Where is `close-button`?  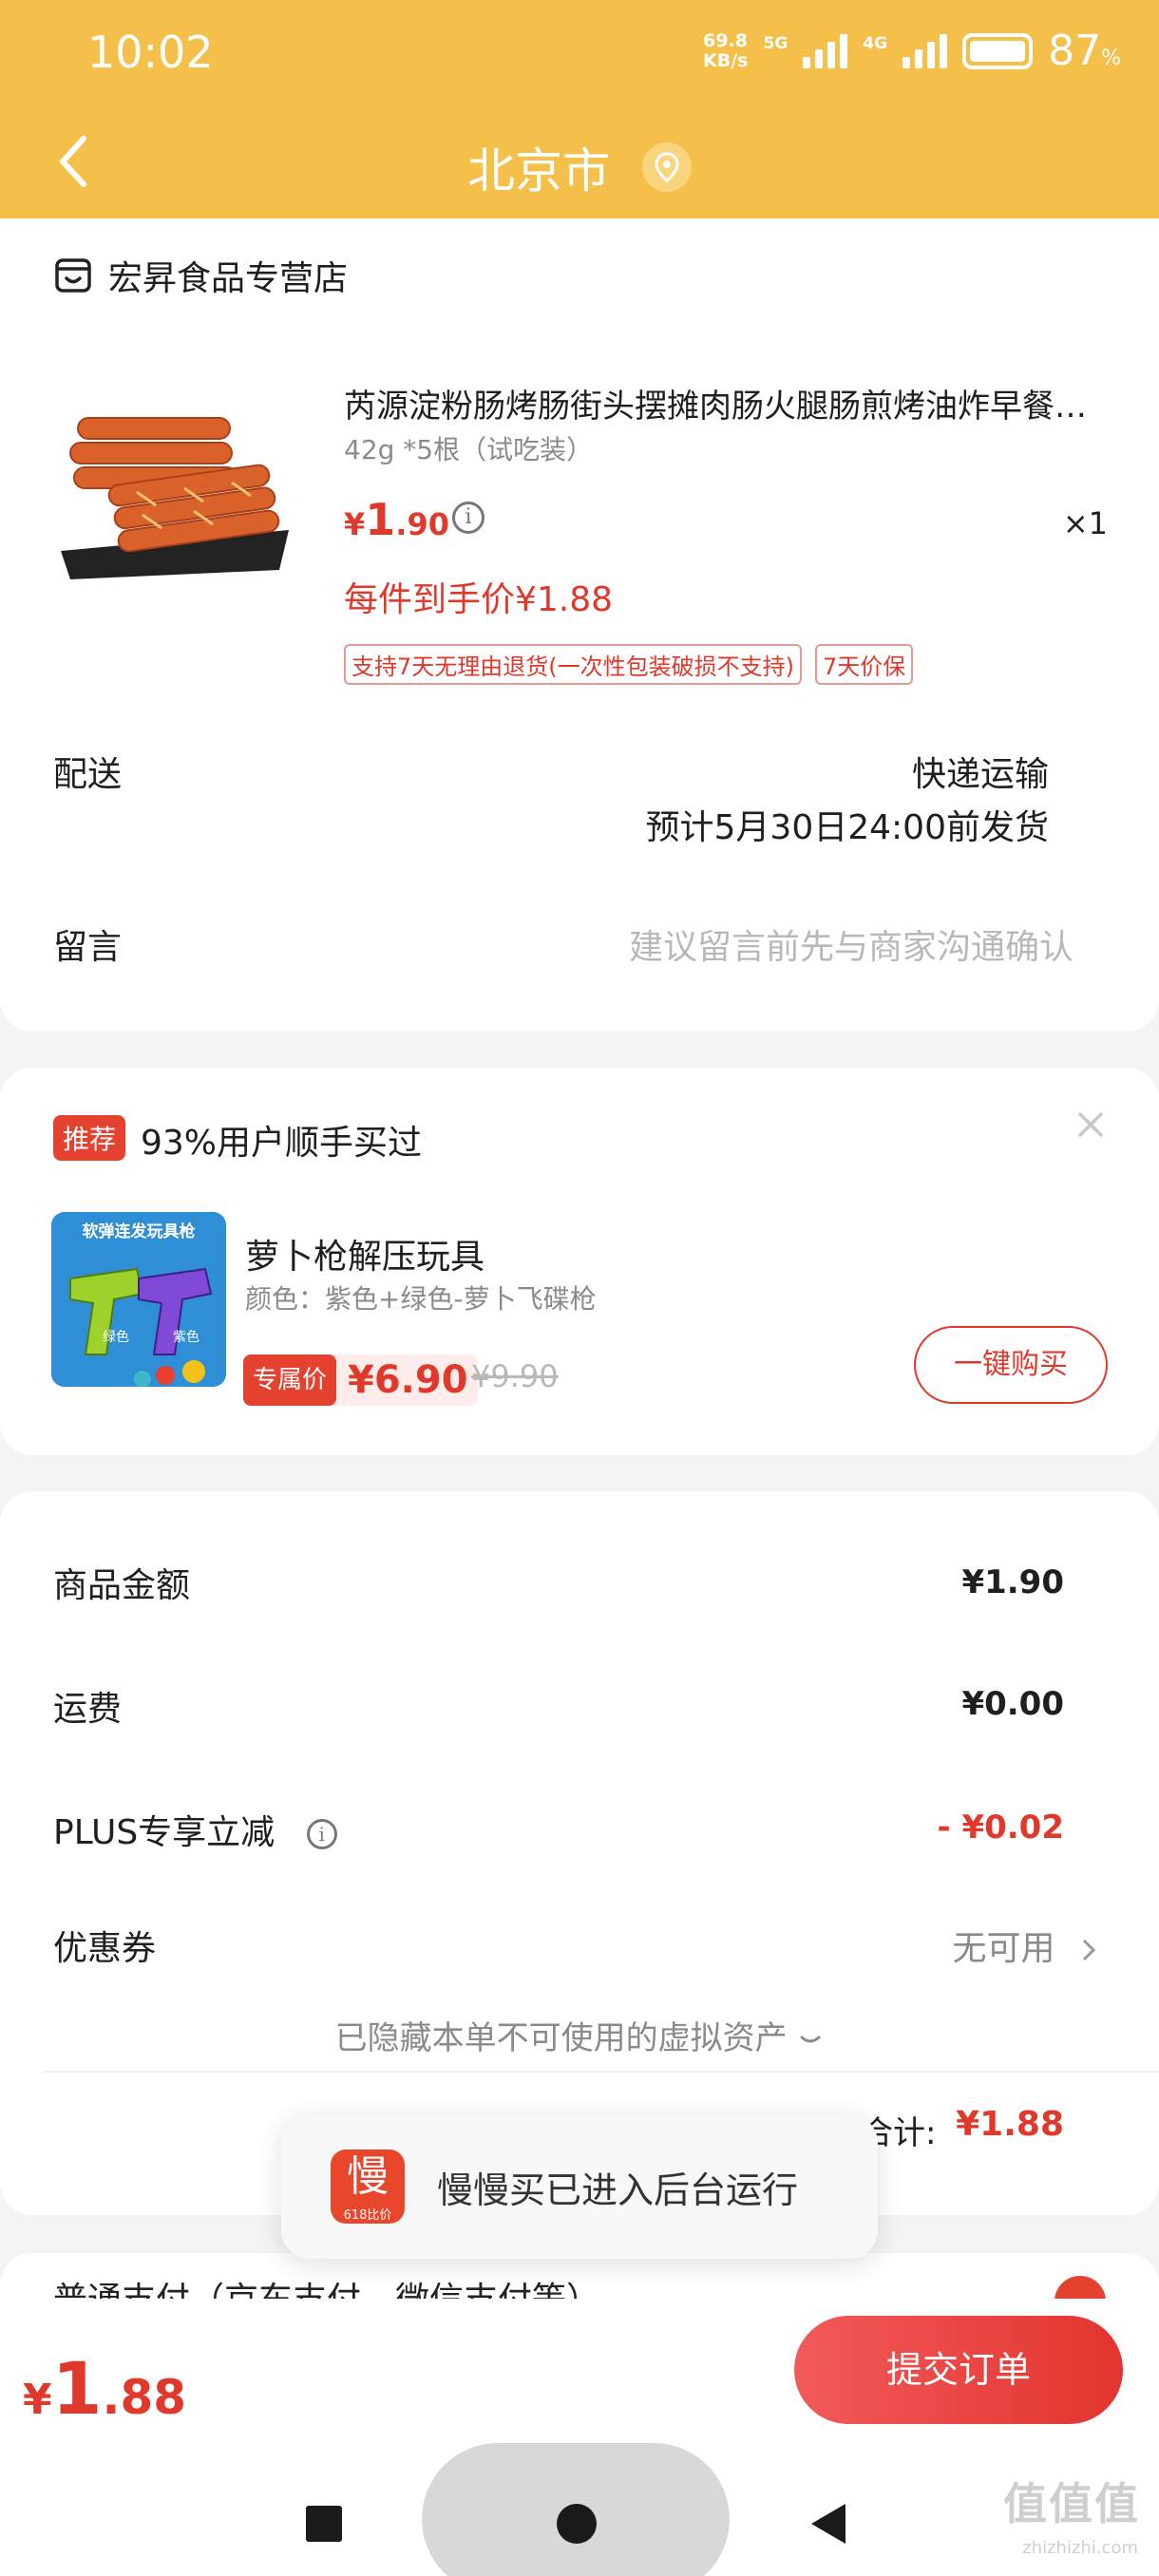
close-button is located at coordinates (1091, 1125).